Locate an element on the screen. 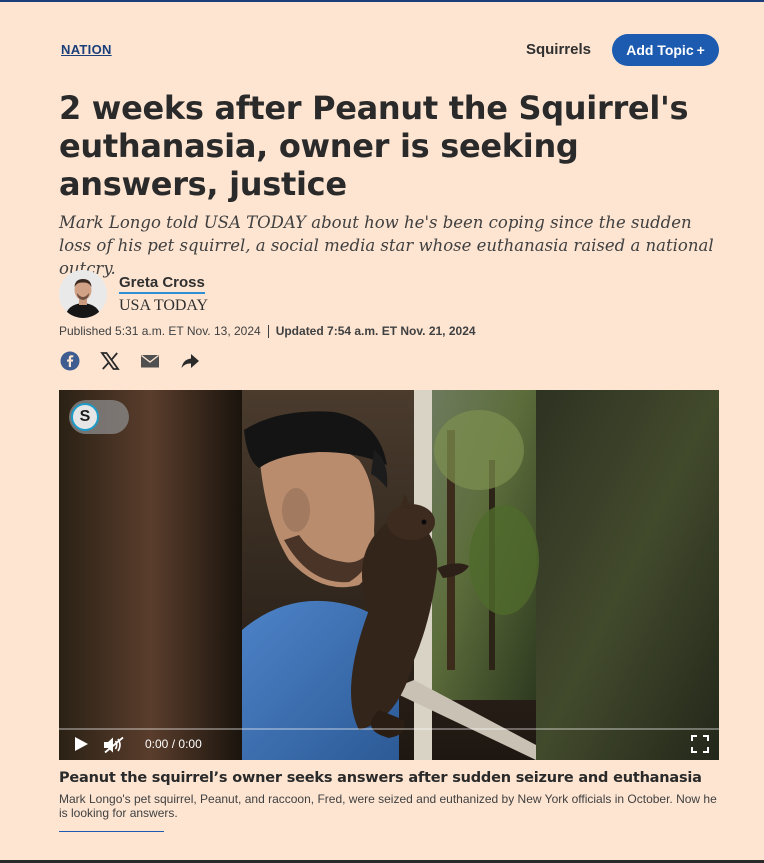 The image size is (764, 863). brand-toggle: S is located at coordinates (99, 417).